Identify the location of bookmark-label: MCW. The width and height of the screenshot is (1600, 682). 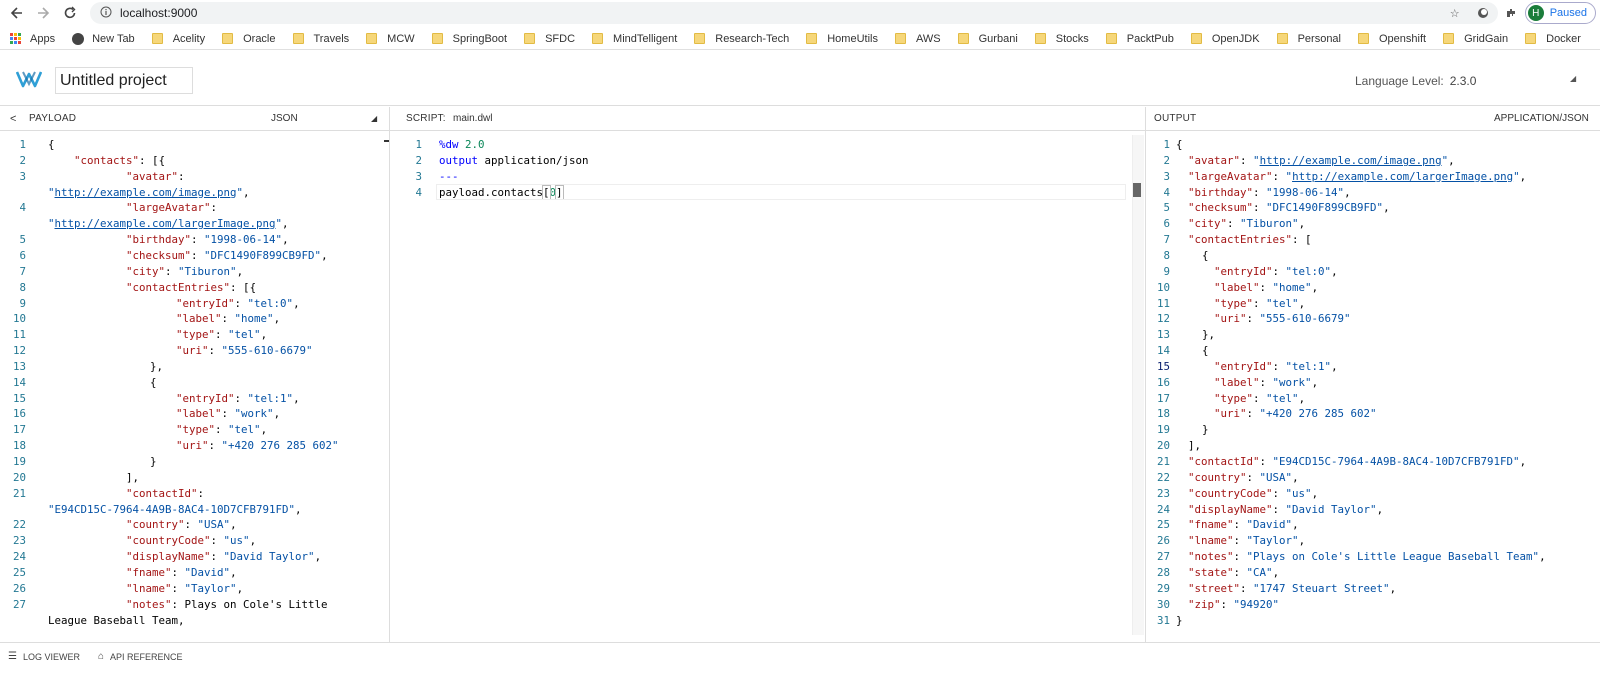
(401, 38).